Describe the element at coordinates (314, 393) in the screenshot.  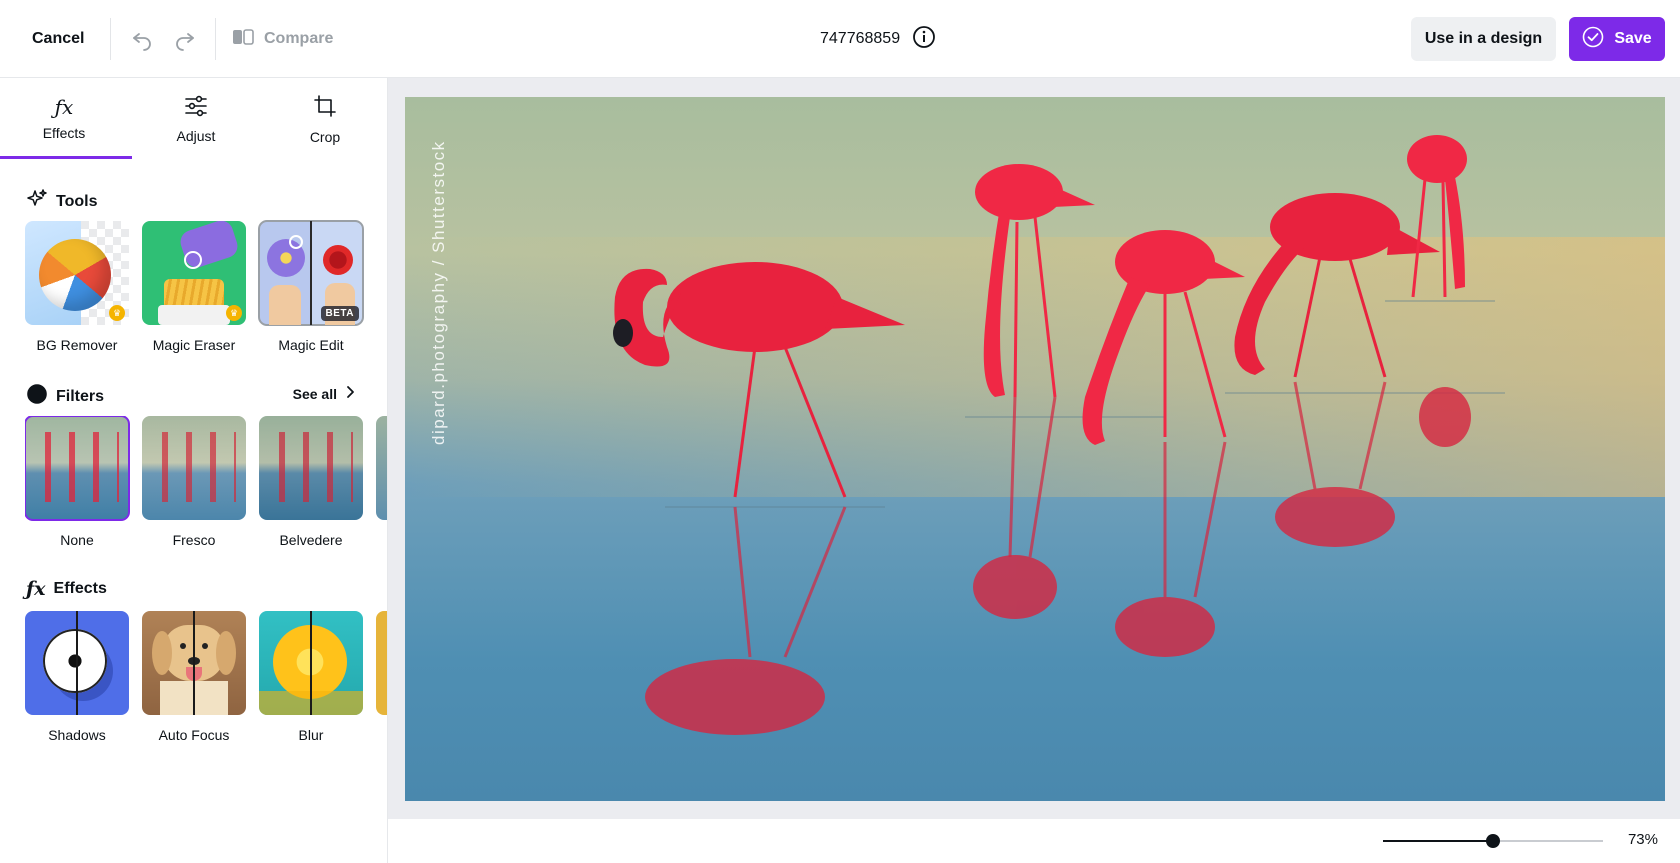
I see `see-all-label: See all` at that location.